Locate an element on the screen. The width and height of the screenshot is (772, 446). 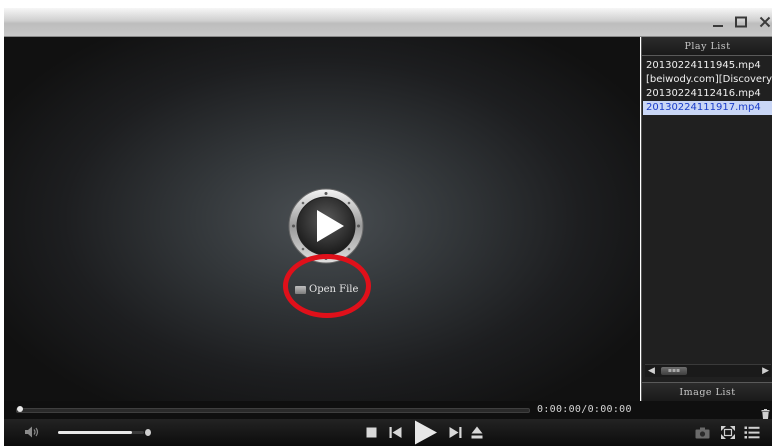
previous-button is located at coordinates (395, 432).